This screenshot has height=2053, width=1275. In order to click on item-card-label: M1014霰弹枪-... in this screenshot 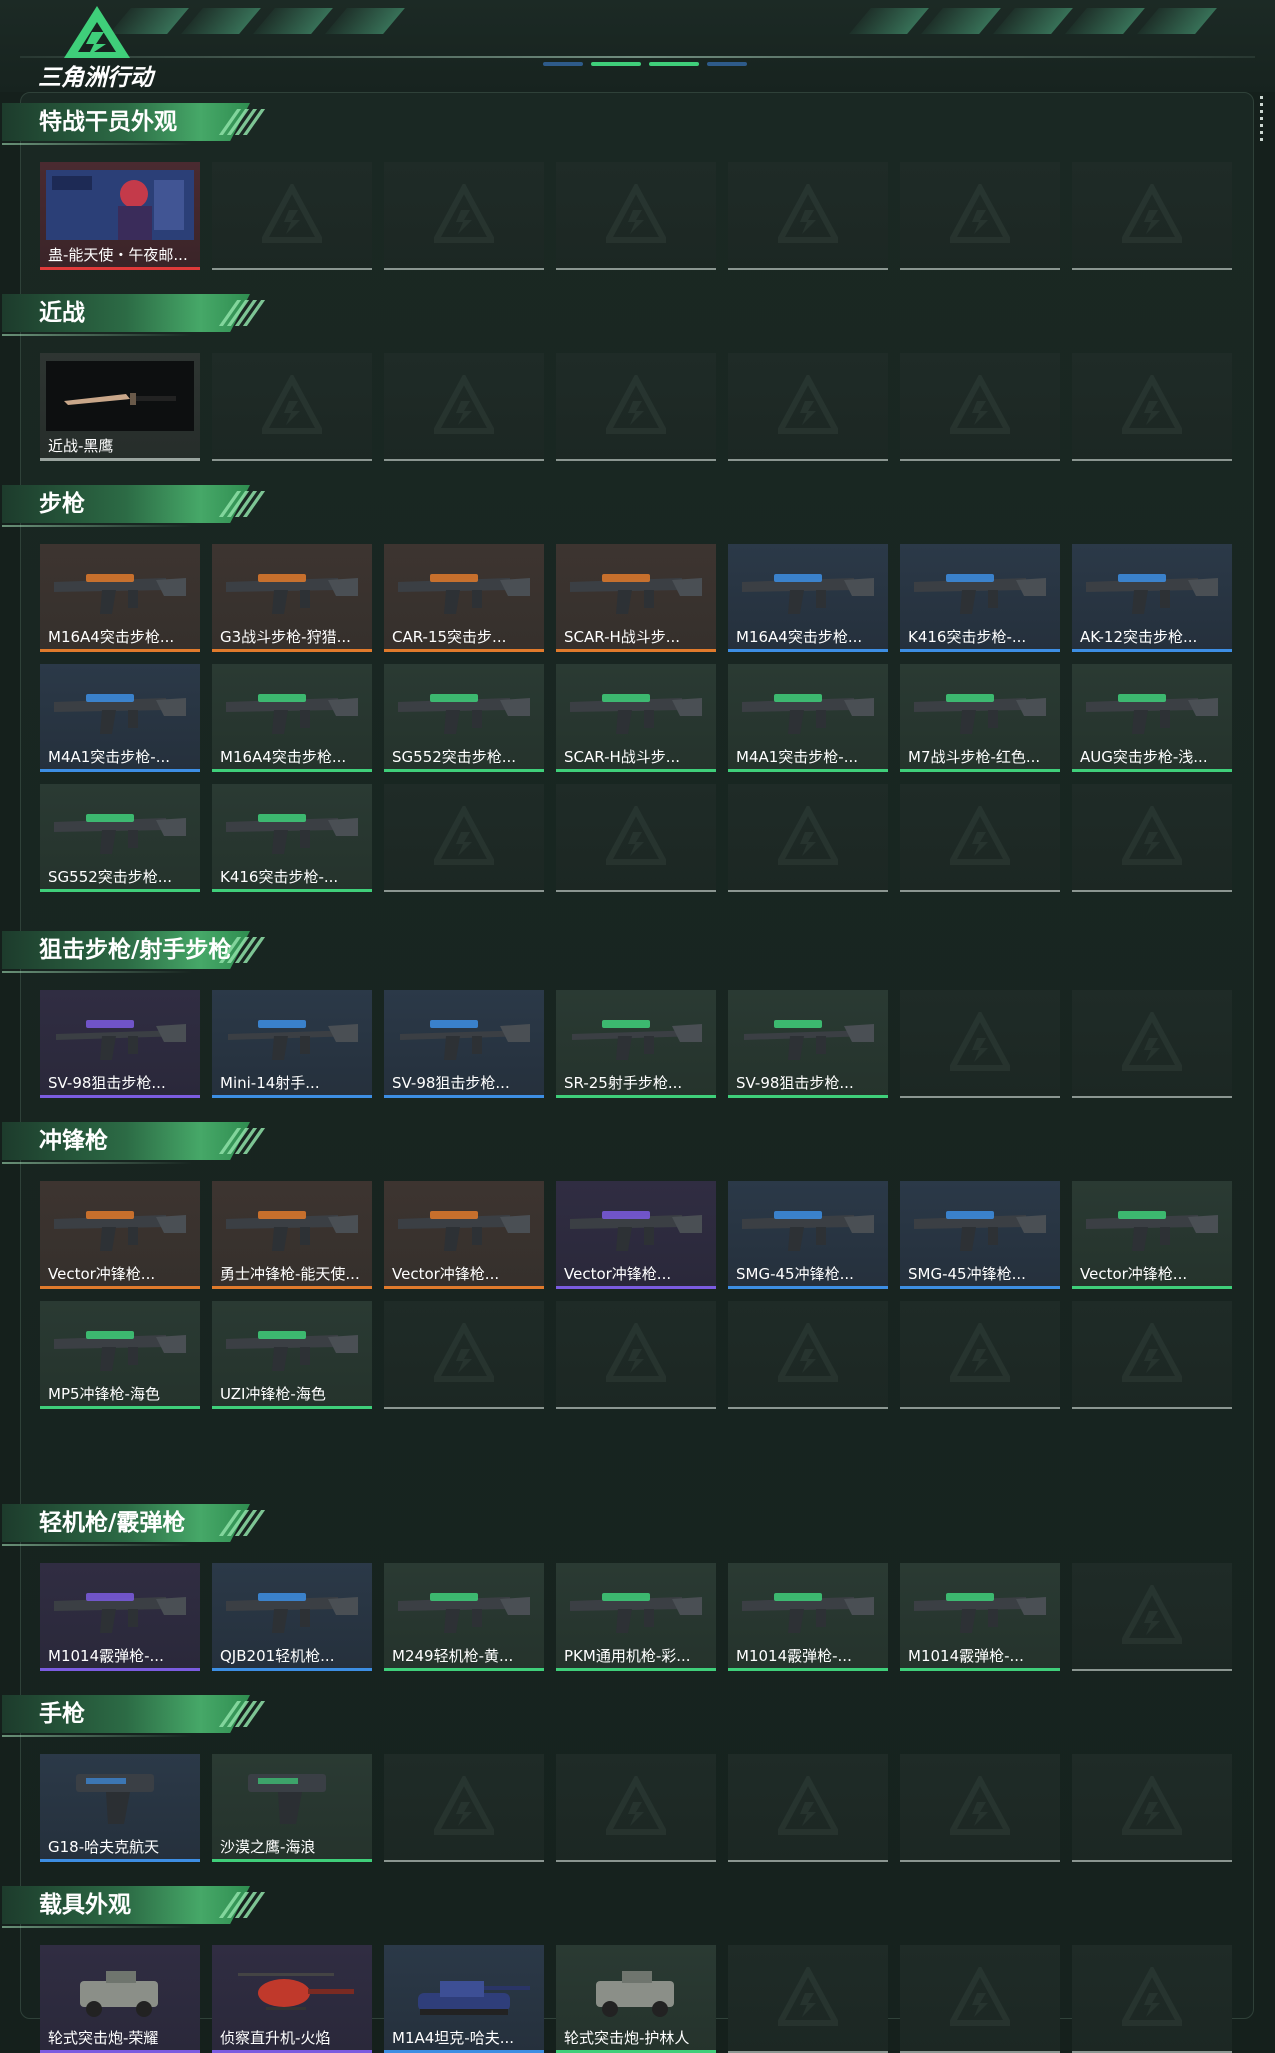, I will do `click(106, 1656)`.